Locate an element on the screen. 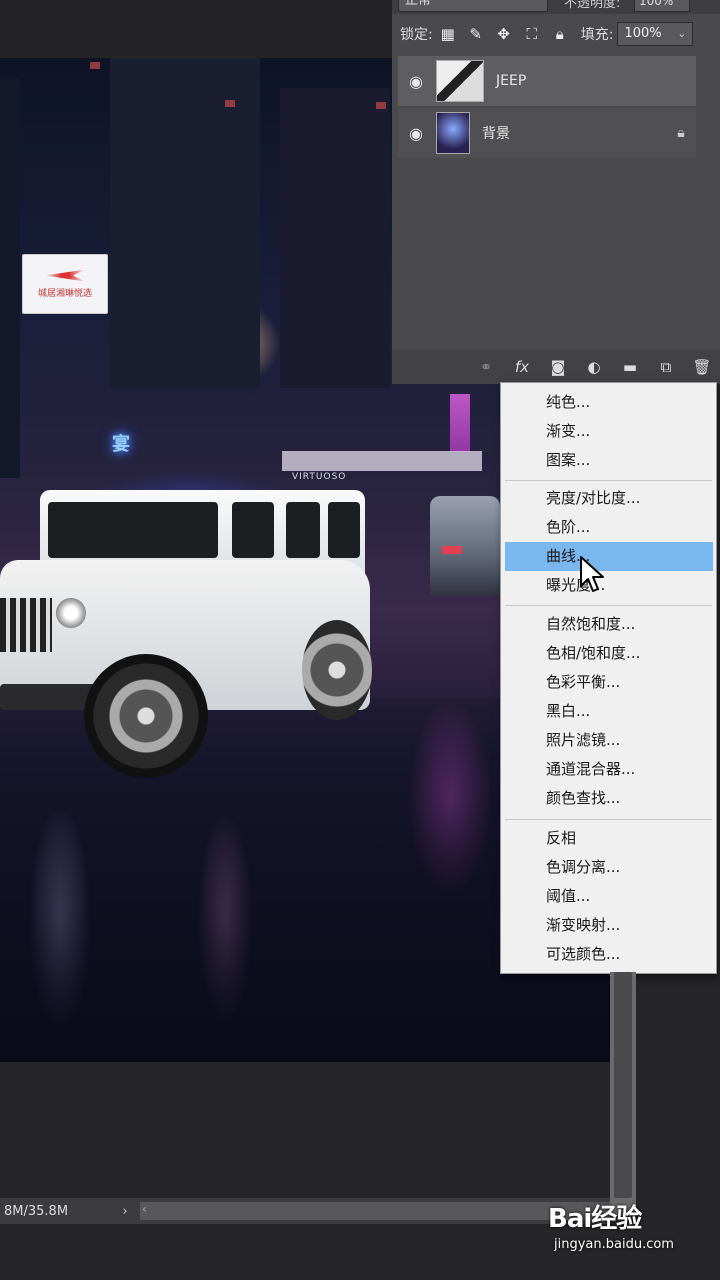  link-layers-icon: ⚭ is located at coordinates (486, 367).